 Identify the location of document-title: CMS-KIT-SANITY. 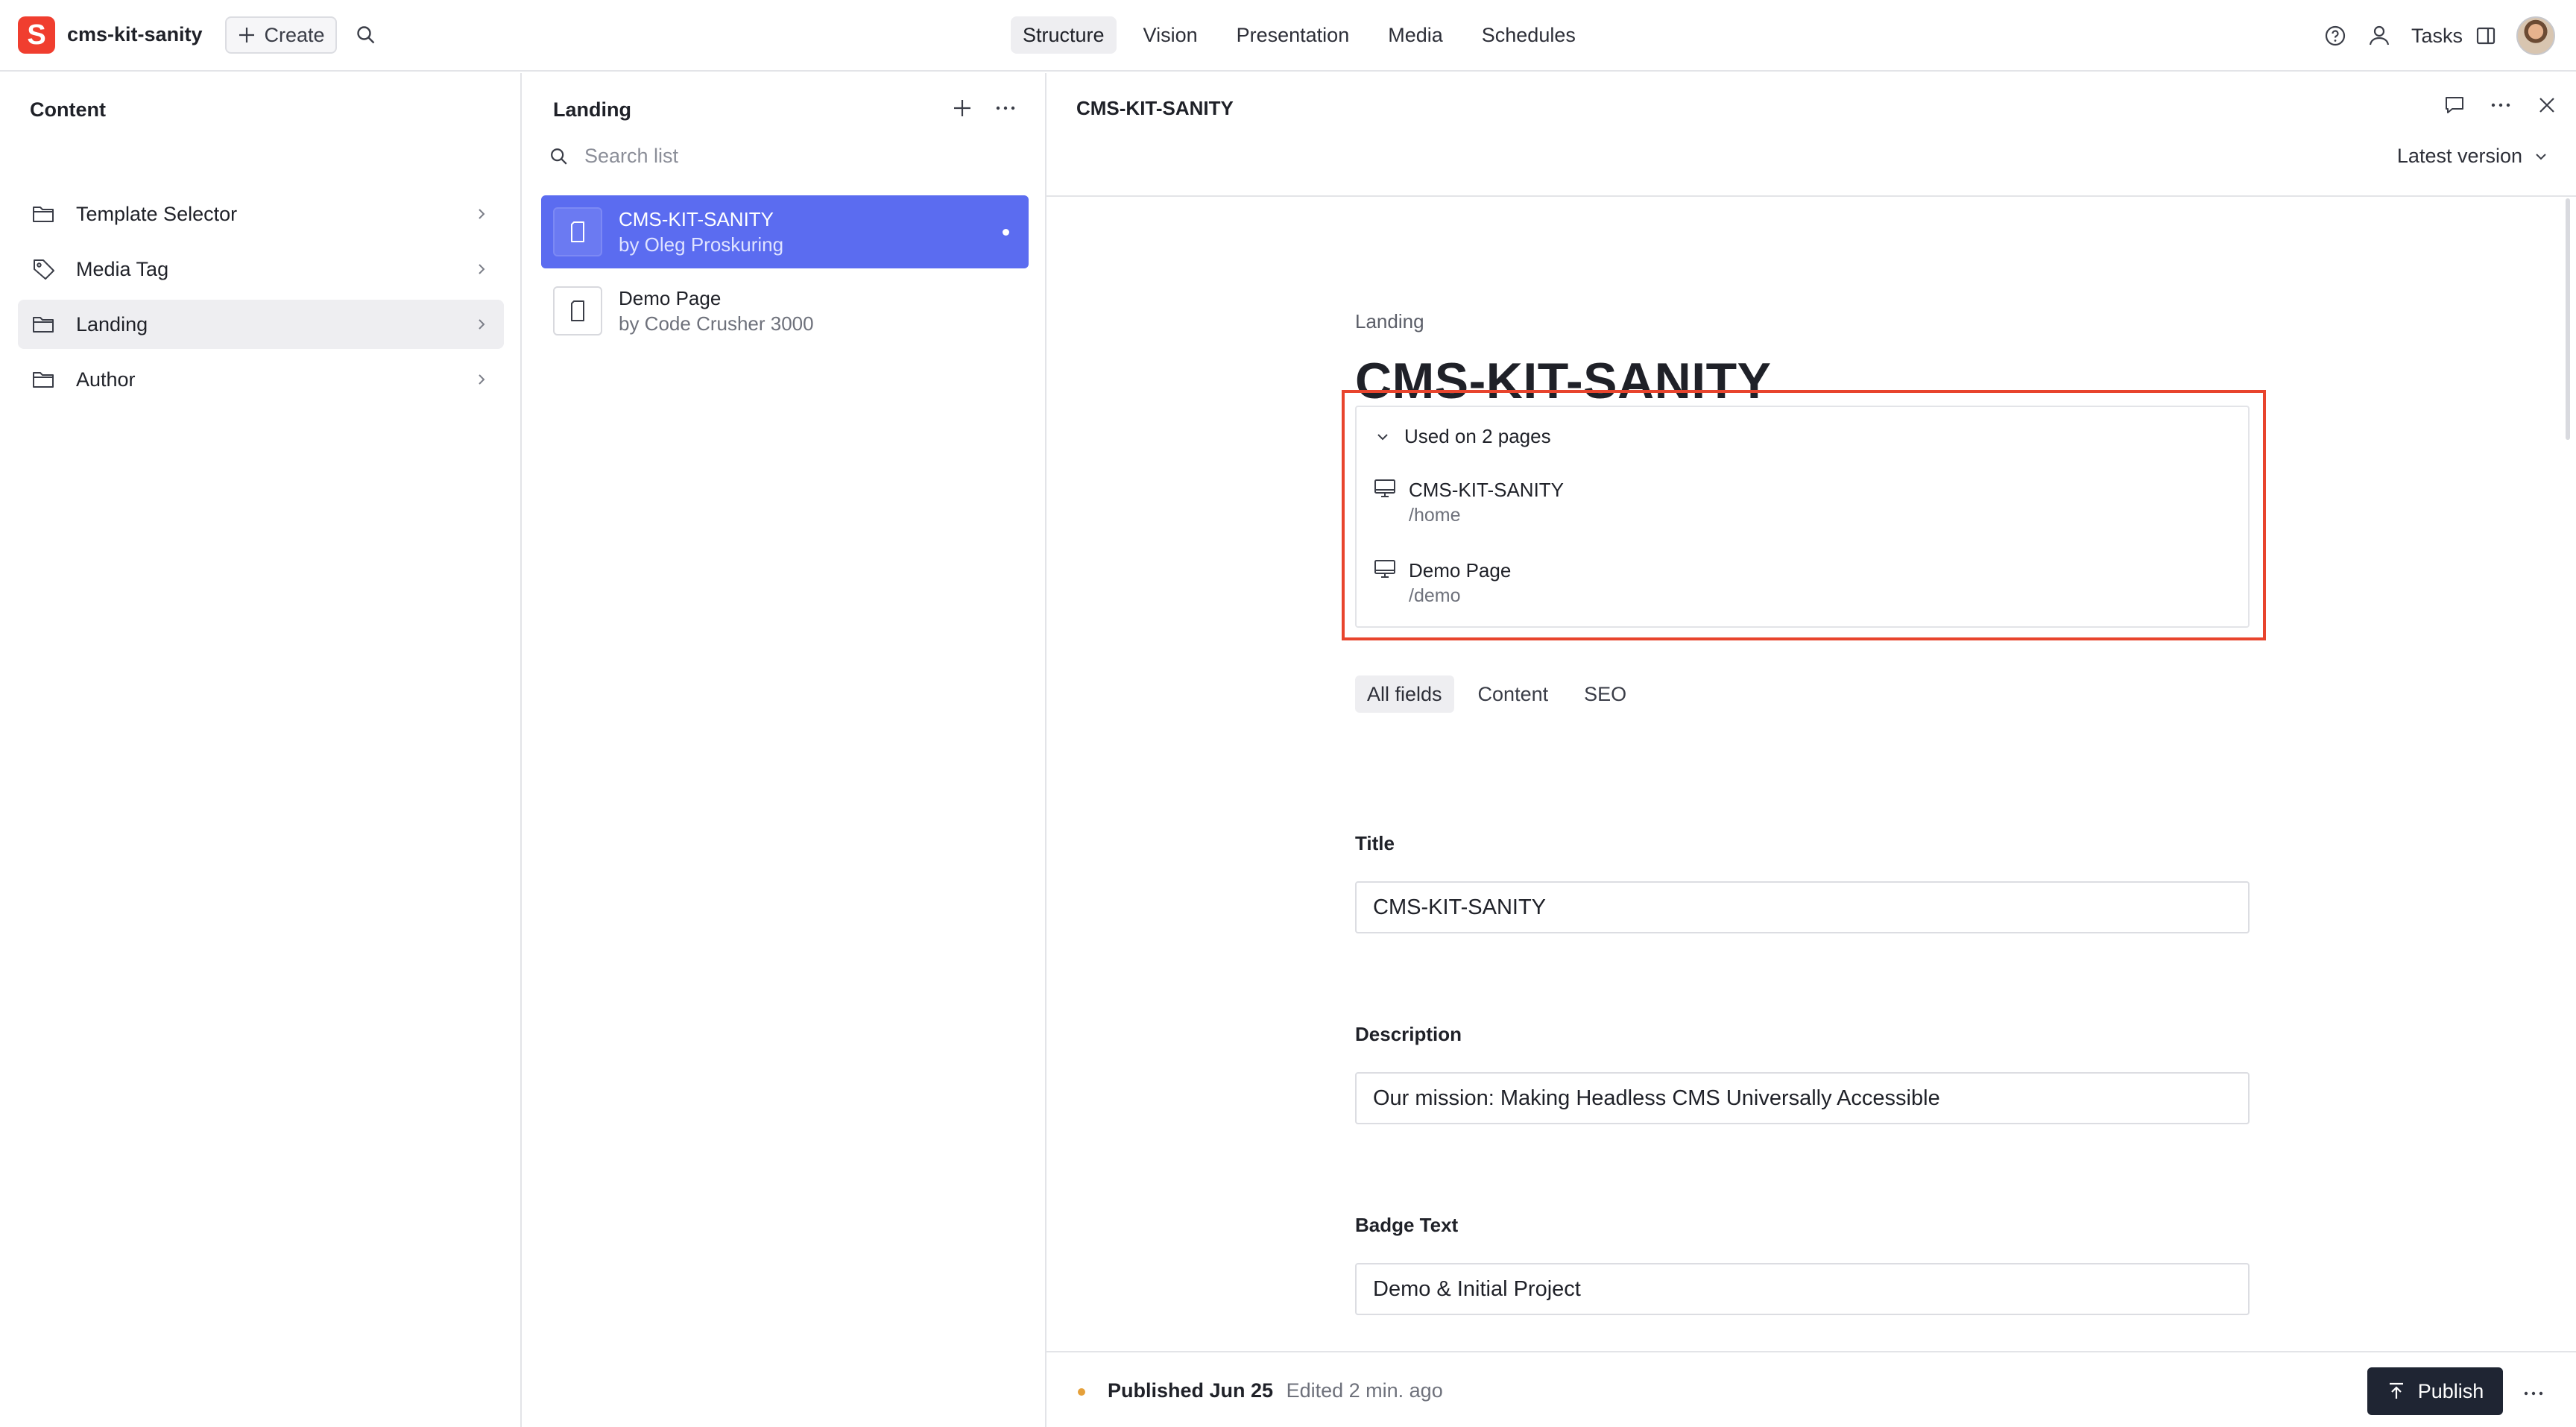
(696, 219).